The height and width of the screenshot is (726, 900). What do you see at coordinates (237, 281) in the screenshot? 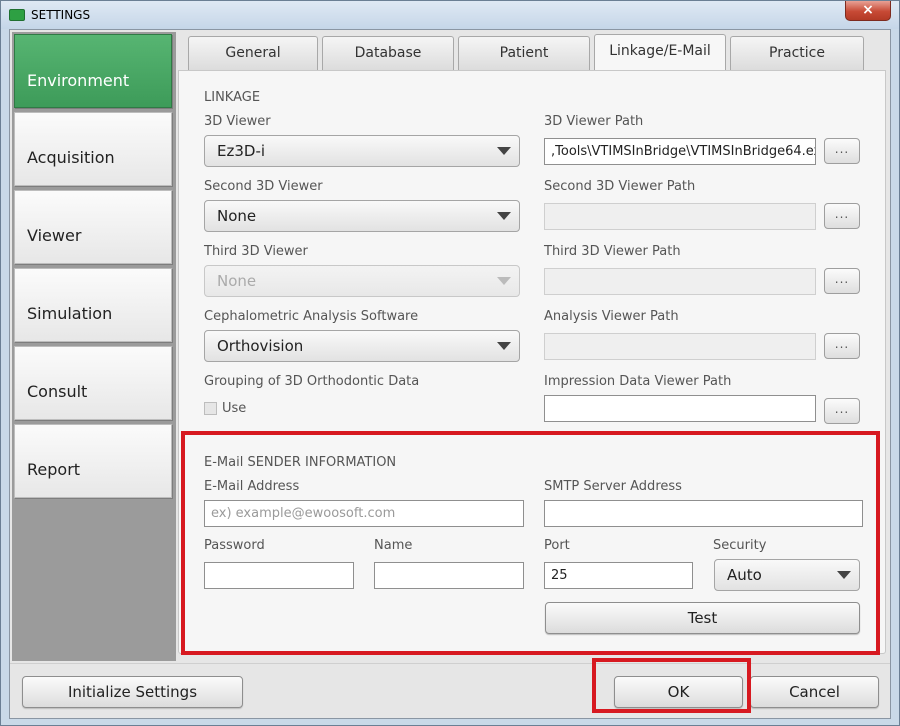
I see `third-viewer-value: None` at bounding box center [237, 281].